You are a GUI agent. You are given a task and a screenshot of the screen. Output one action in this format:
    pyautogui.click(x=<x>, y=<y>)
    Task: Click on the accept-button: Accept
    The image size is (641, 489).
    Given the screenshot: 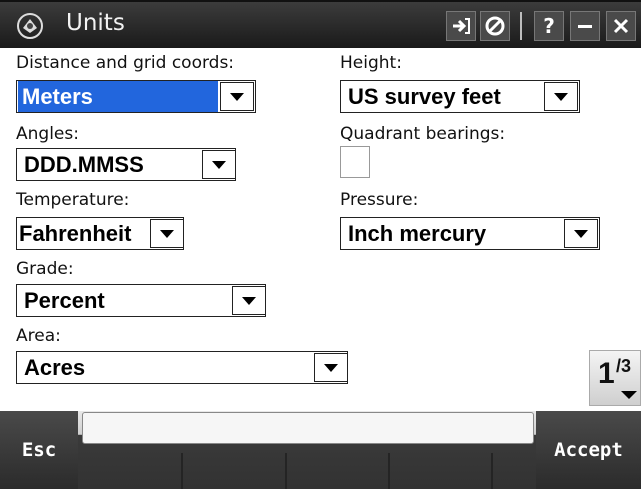 What is the action you would take?
    pyautogui.click(x=588, y=450)
    